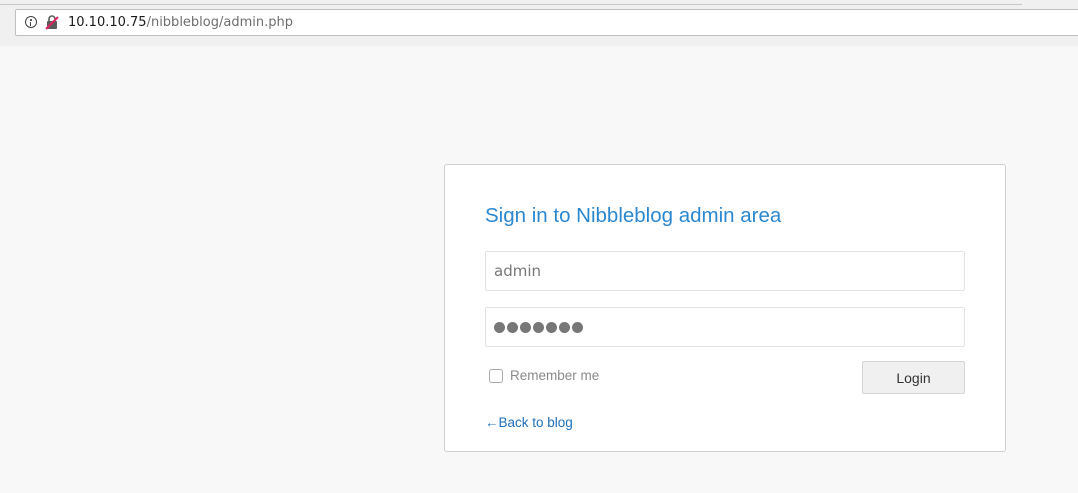 Image resolution: width=1078 pixels, height=493 pixels. What do you see at coordinates (219, 22) in the screenshot?
I see `url-path: /nibbleblog/admin.php` at bounding box center [219, 22].